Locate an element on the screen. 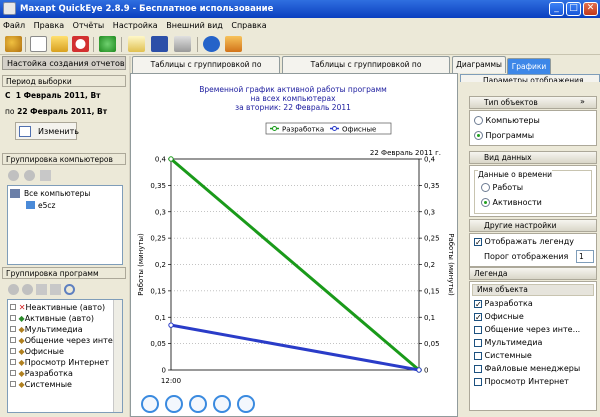 Image resolution: width=600 pixels, height=417 pixels. menu-file: Файл is located at coordinates (14, 25).